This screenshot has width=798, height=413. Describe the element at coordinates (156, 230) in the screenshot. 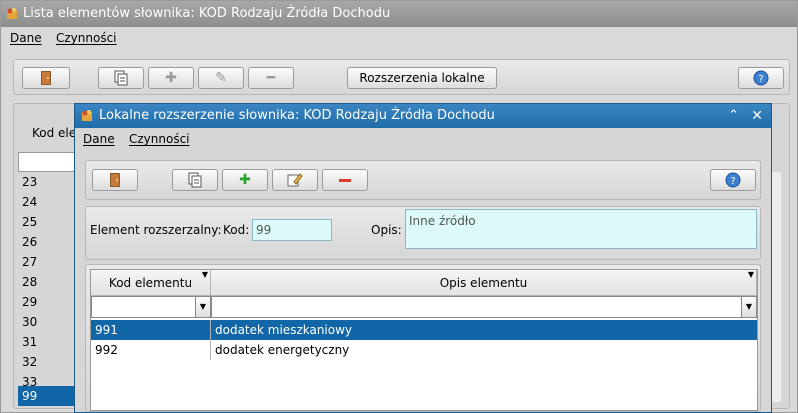

I see `element-label: Element rozszerzalny:` at that location.